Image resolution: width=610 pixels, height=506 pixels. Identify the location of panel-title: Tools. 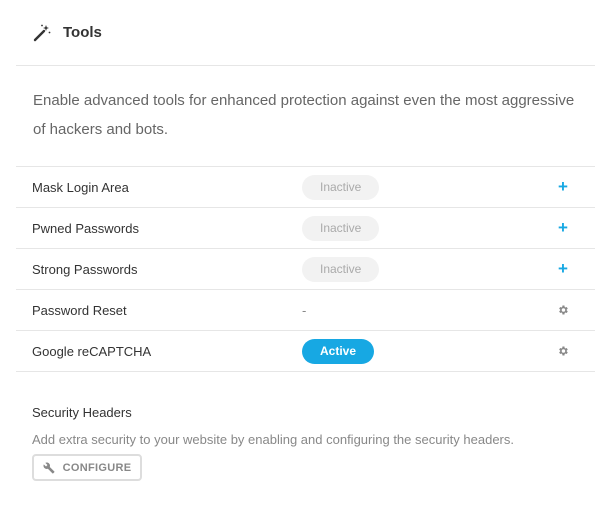
(82, 32).